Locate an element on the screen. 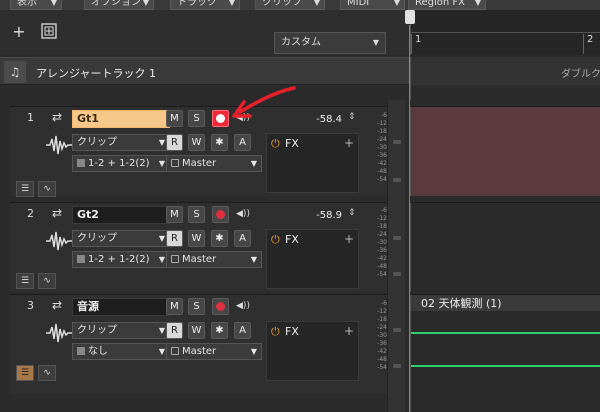 The image size is (600, 412). speaker-icon: ◀)) is located at coordinates (243, 214).